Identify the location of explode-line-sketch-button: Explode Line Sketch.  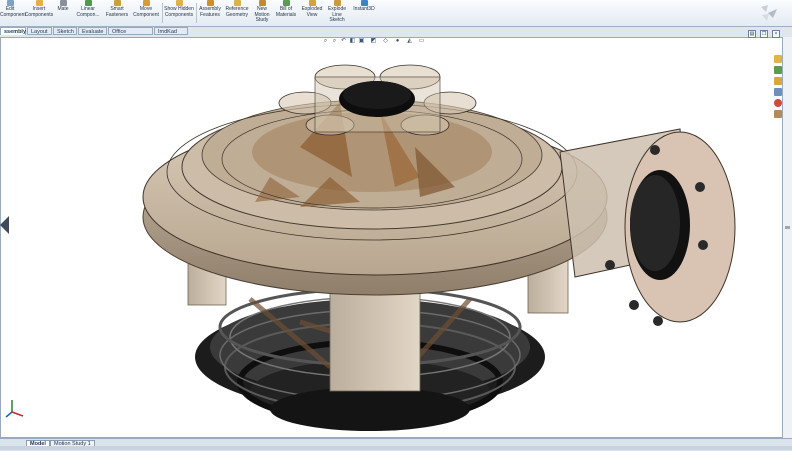
(337, 13).